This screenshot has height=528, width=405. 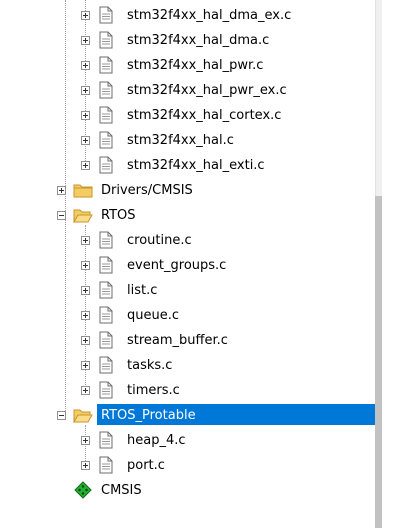 What do you see at coordinates (187, 440) in the screenshot?
I see `tree-row-file: heap_4.c` at bounding box center [187, 440].